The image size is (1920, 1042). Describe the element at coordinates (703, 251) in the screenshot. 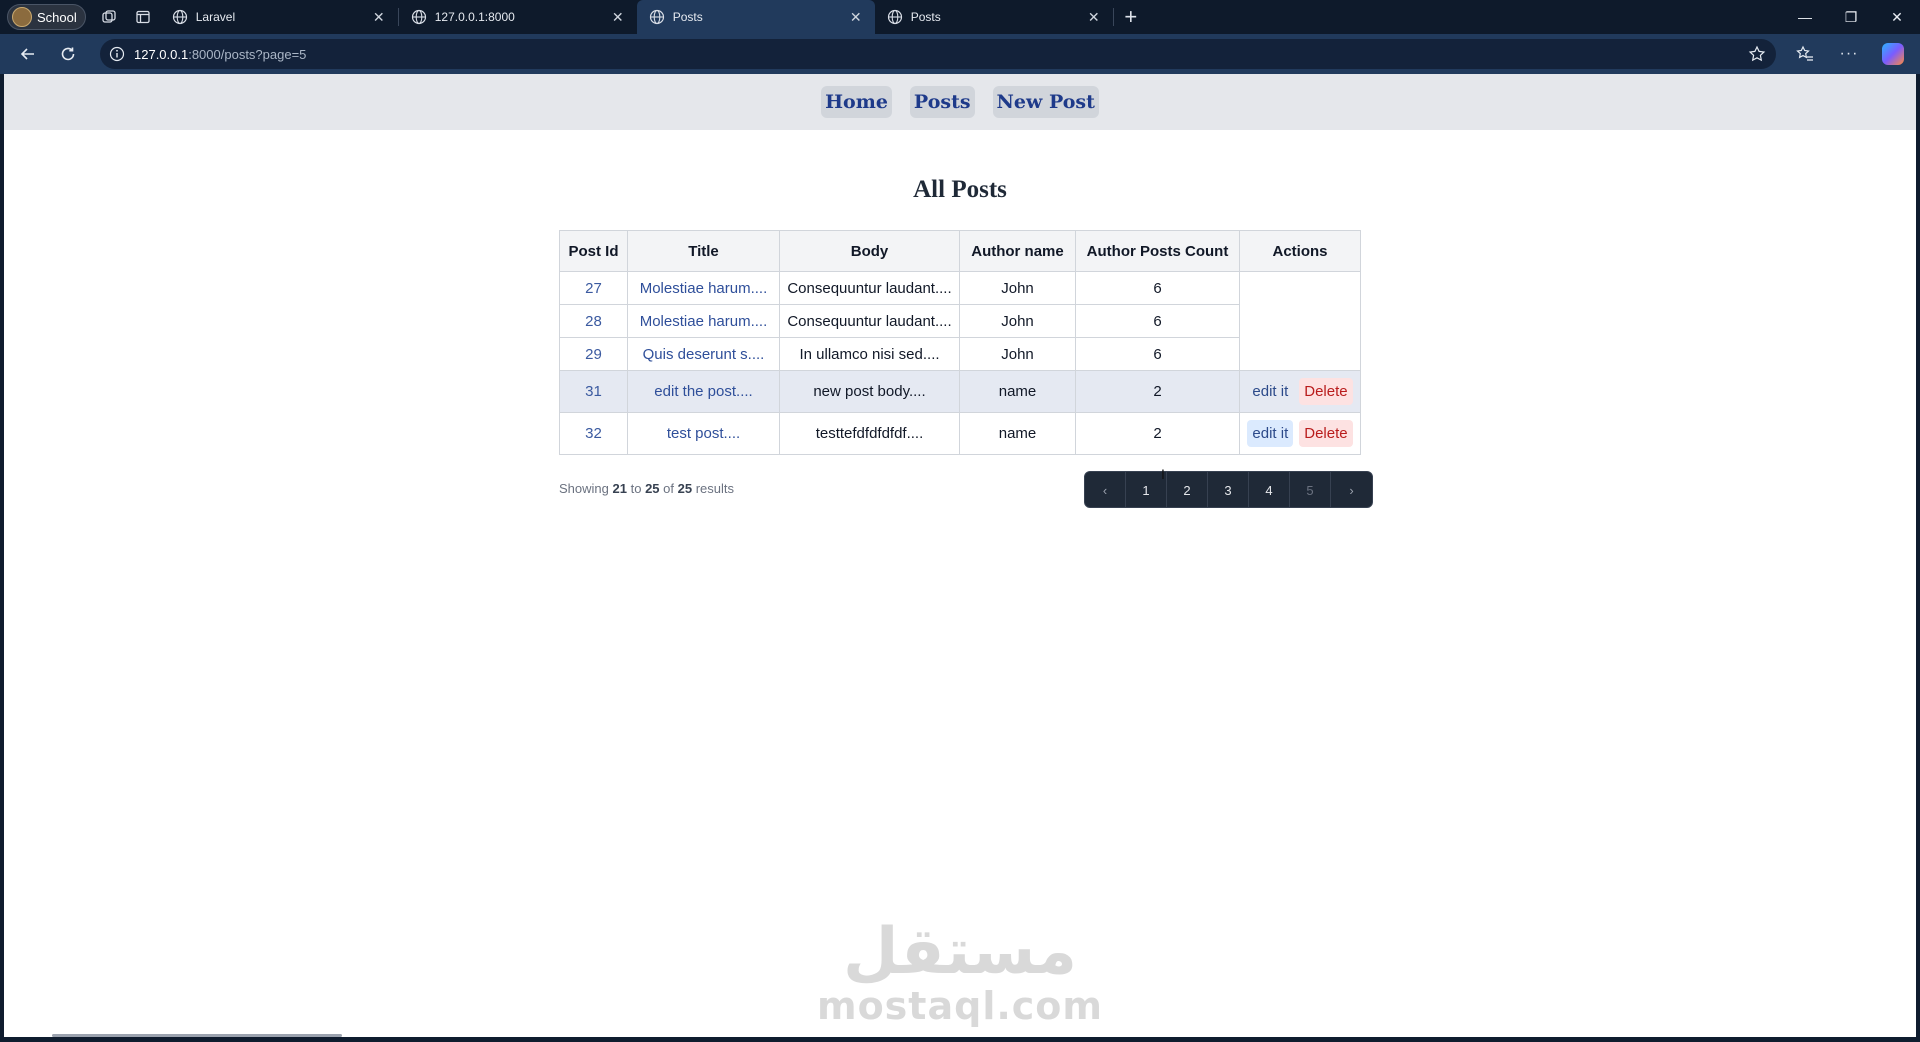

I see `header-title: Title` at that location.